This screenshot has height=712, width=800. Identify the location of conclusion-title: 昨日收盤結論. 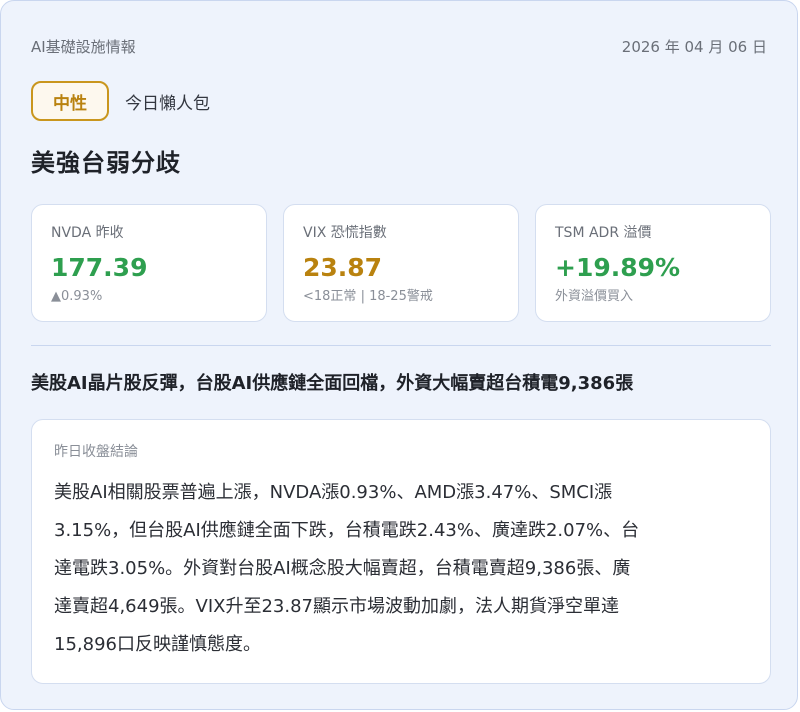
(96, 452).